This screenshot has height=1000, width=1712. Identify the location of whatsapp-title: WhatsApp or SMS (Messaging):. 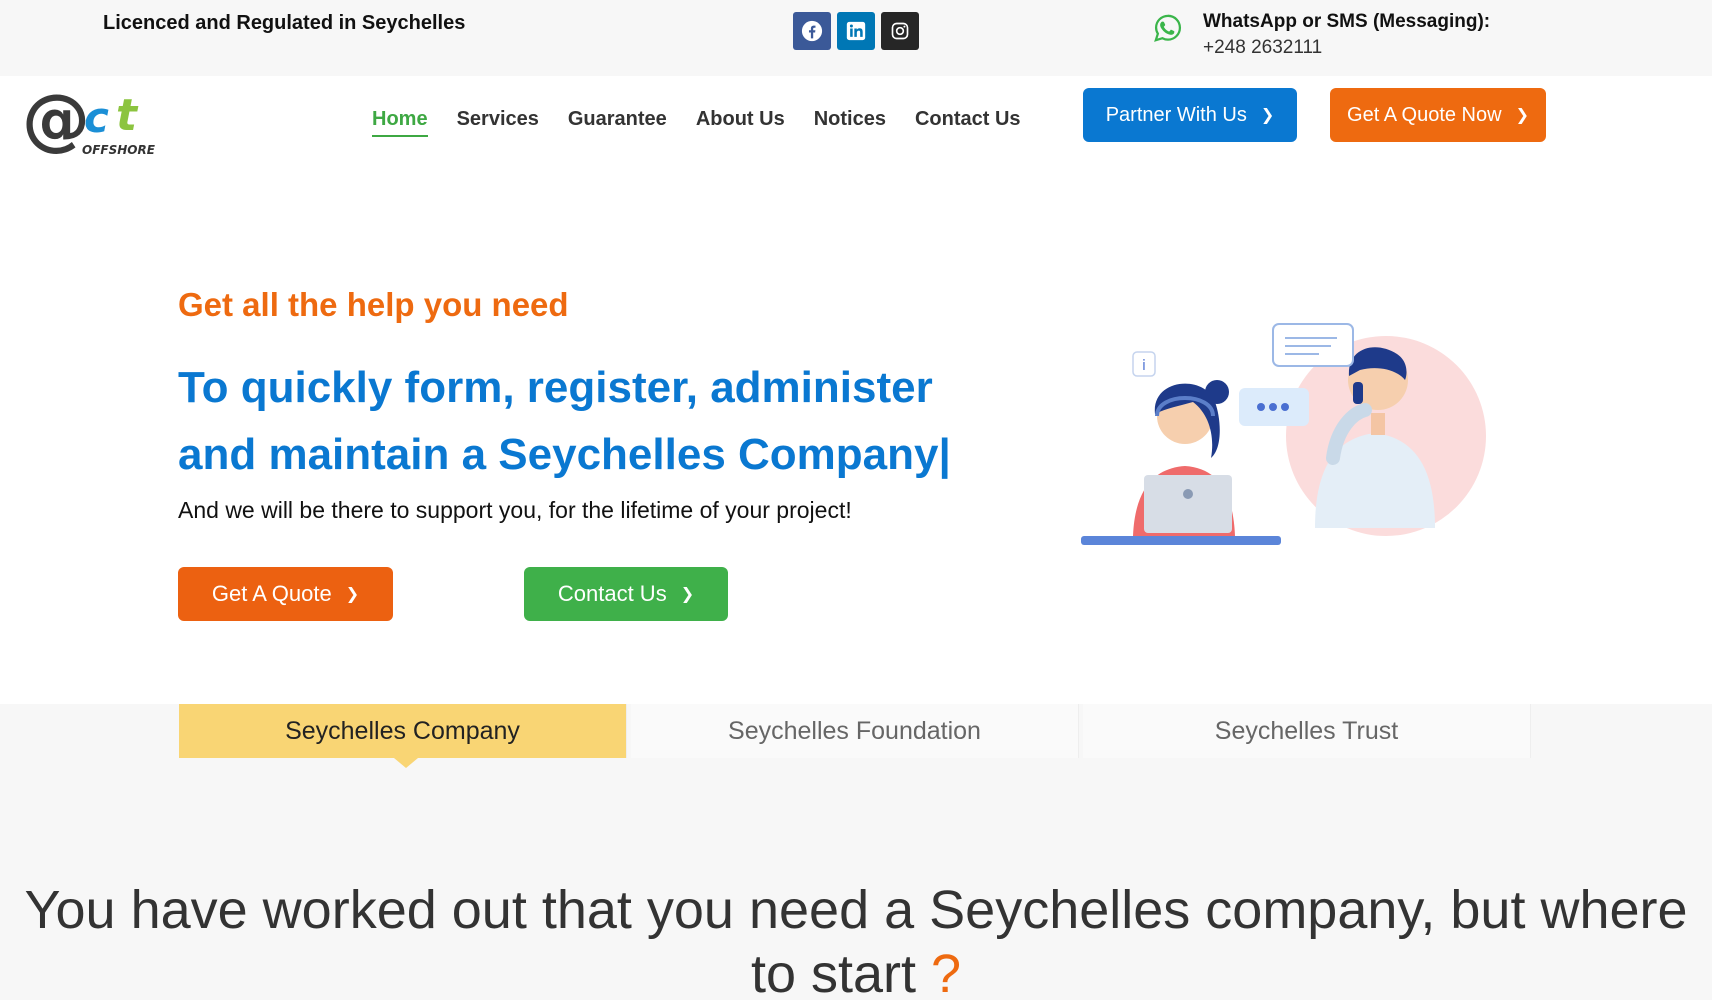
(1347, 21).